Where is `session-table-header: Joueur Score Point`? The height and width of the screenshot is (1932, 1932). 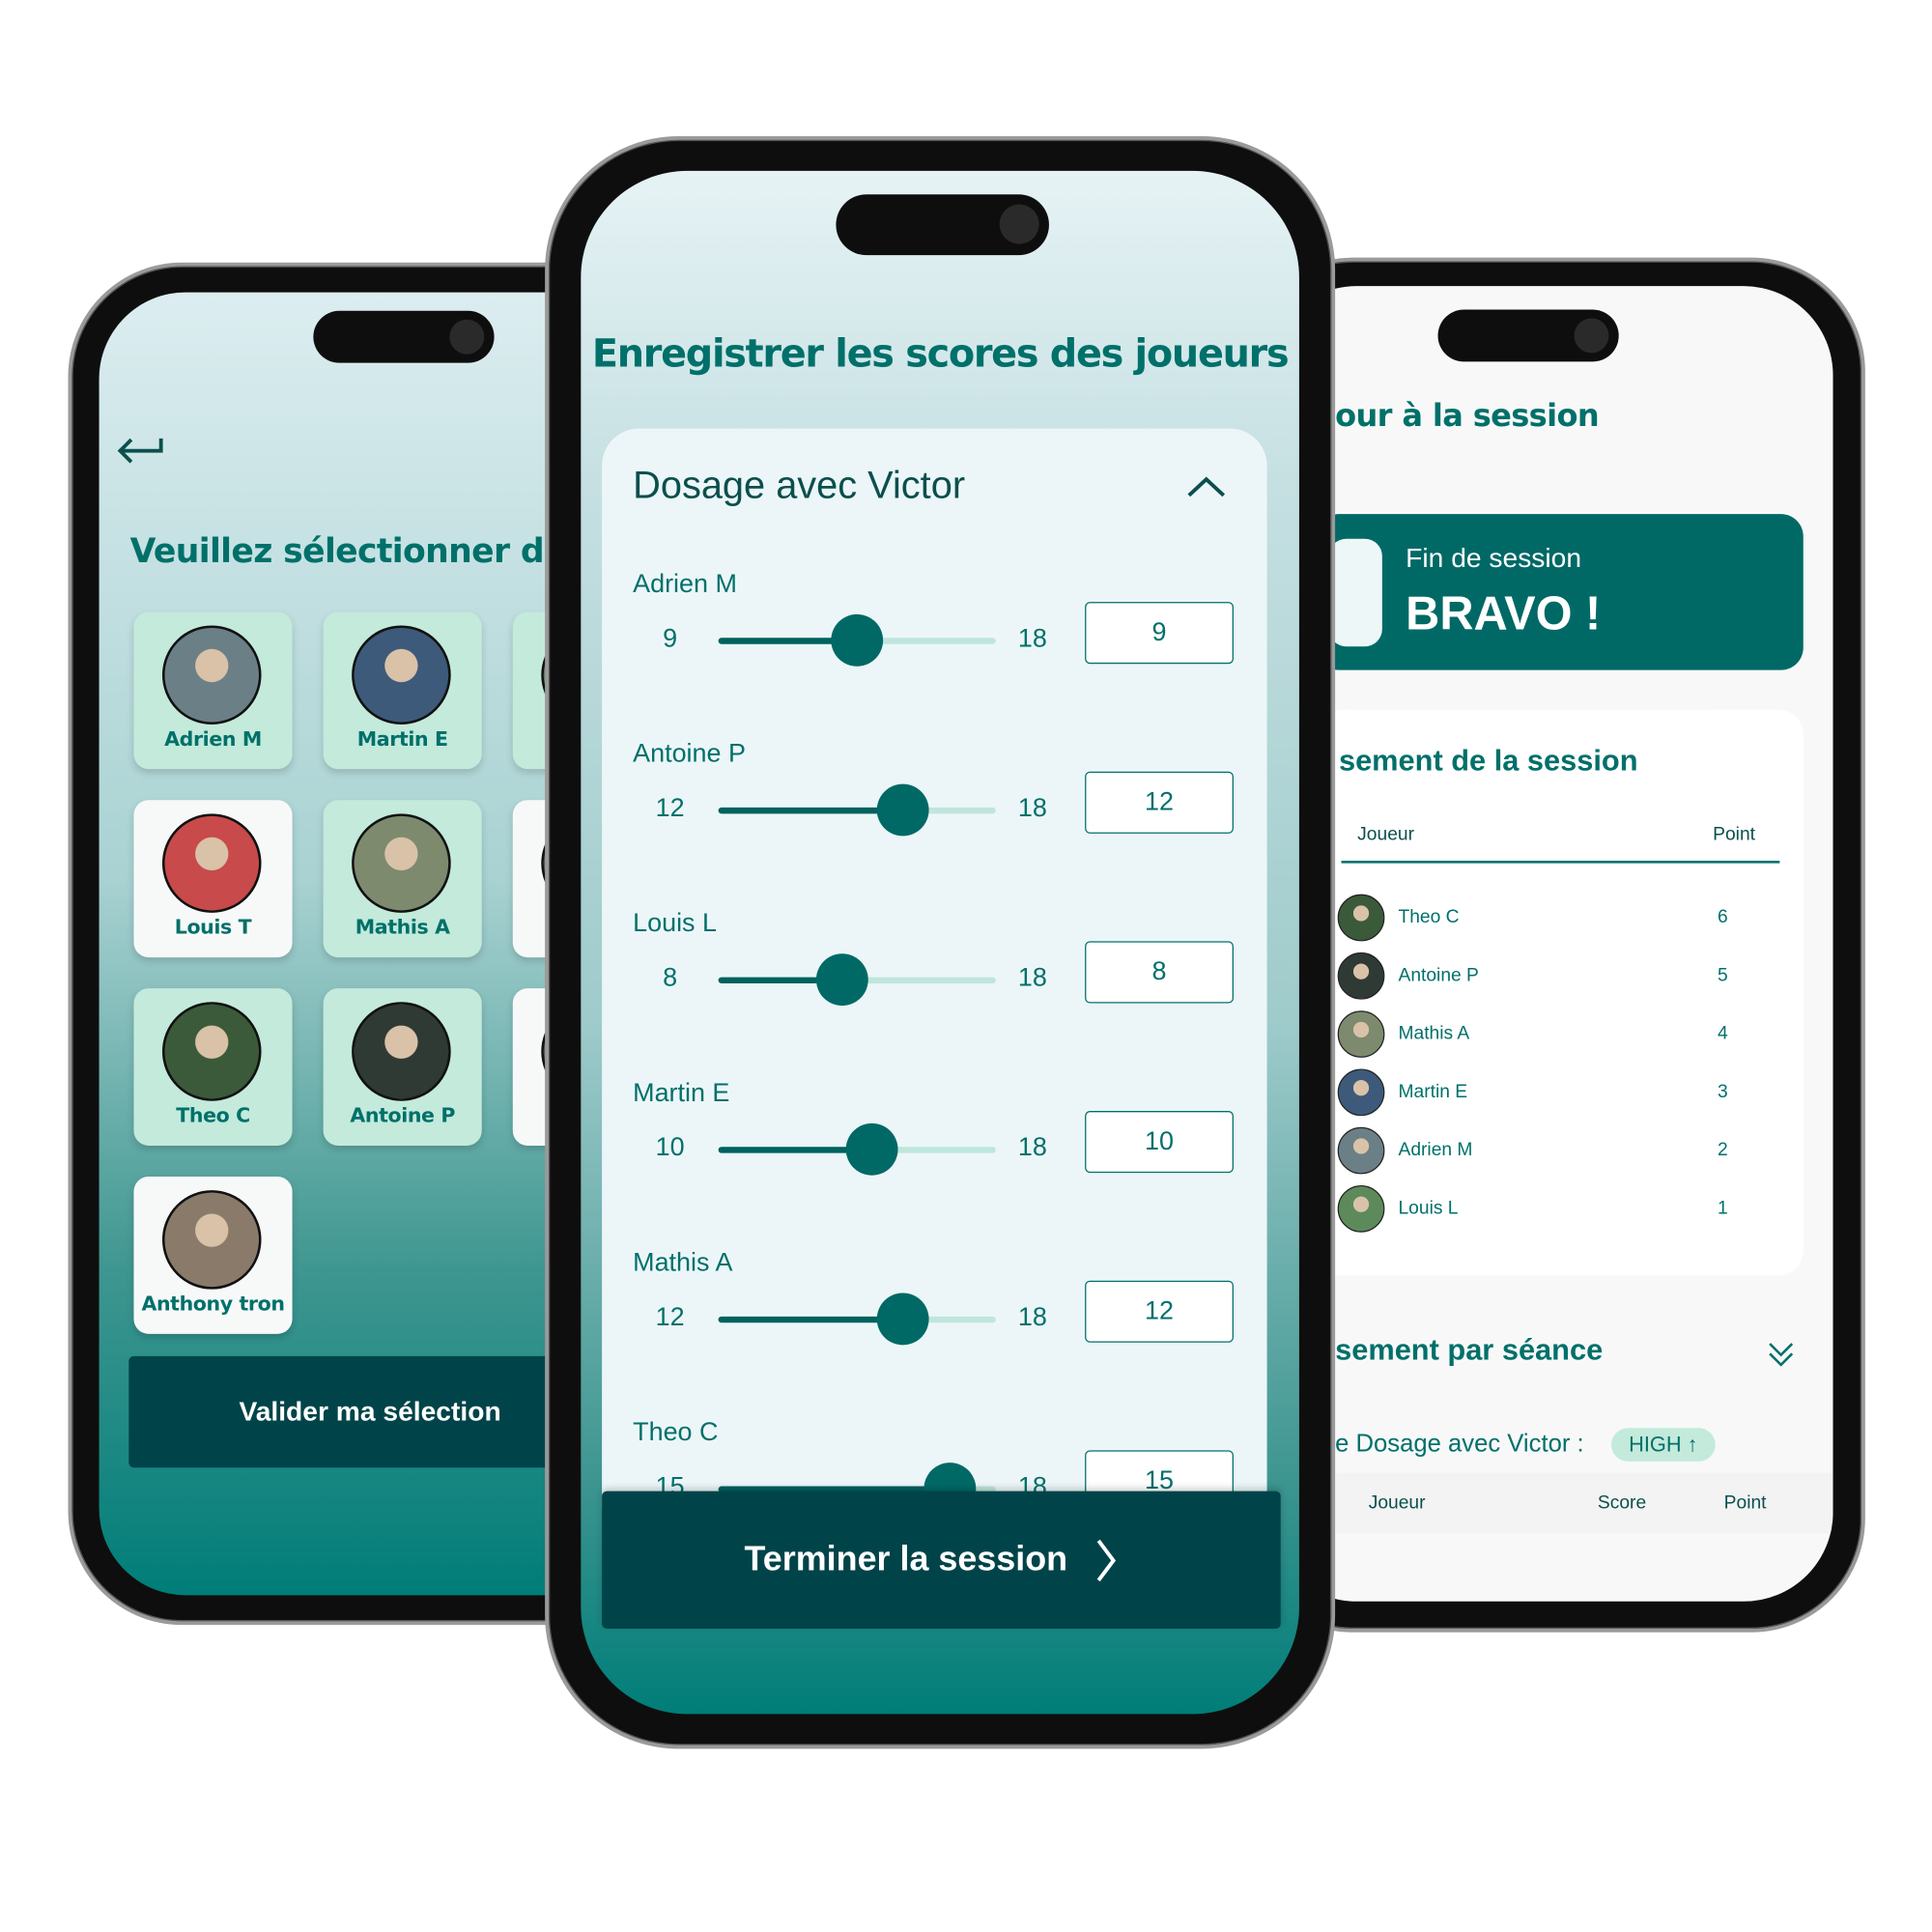
session-table-header: Joueur Score Point is located at coordinates (1574, 1503).